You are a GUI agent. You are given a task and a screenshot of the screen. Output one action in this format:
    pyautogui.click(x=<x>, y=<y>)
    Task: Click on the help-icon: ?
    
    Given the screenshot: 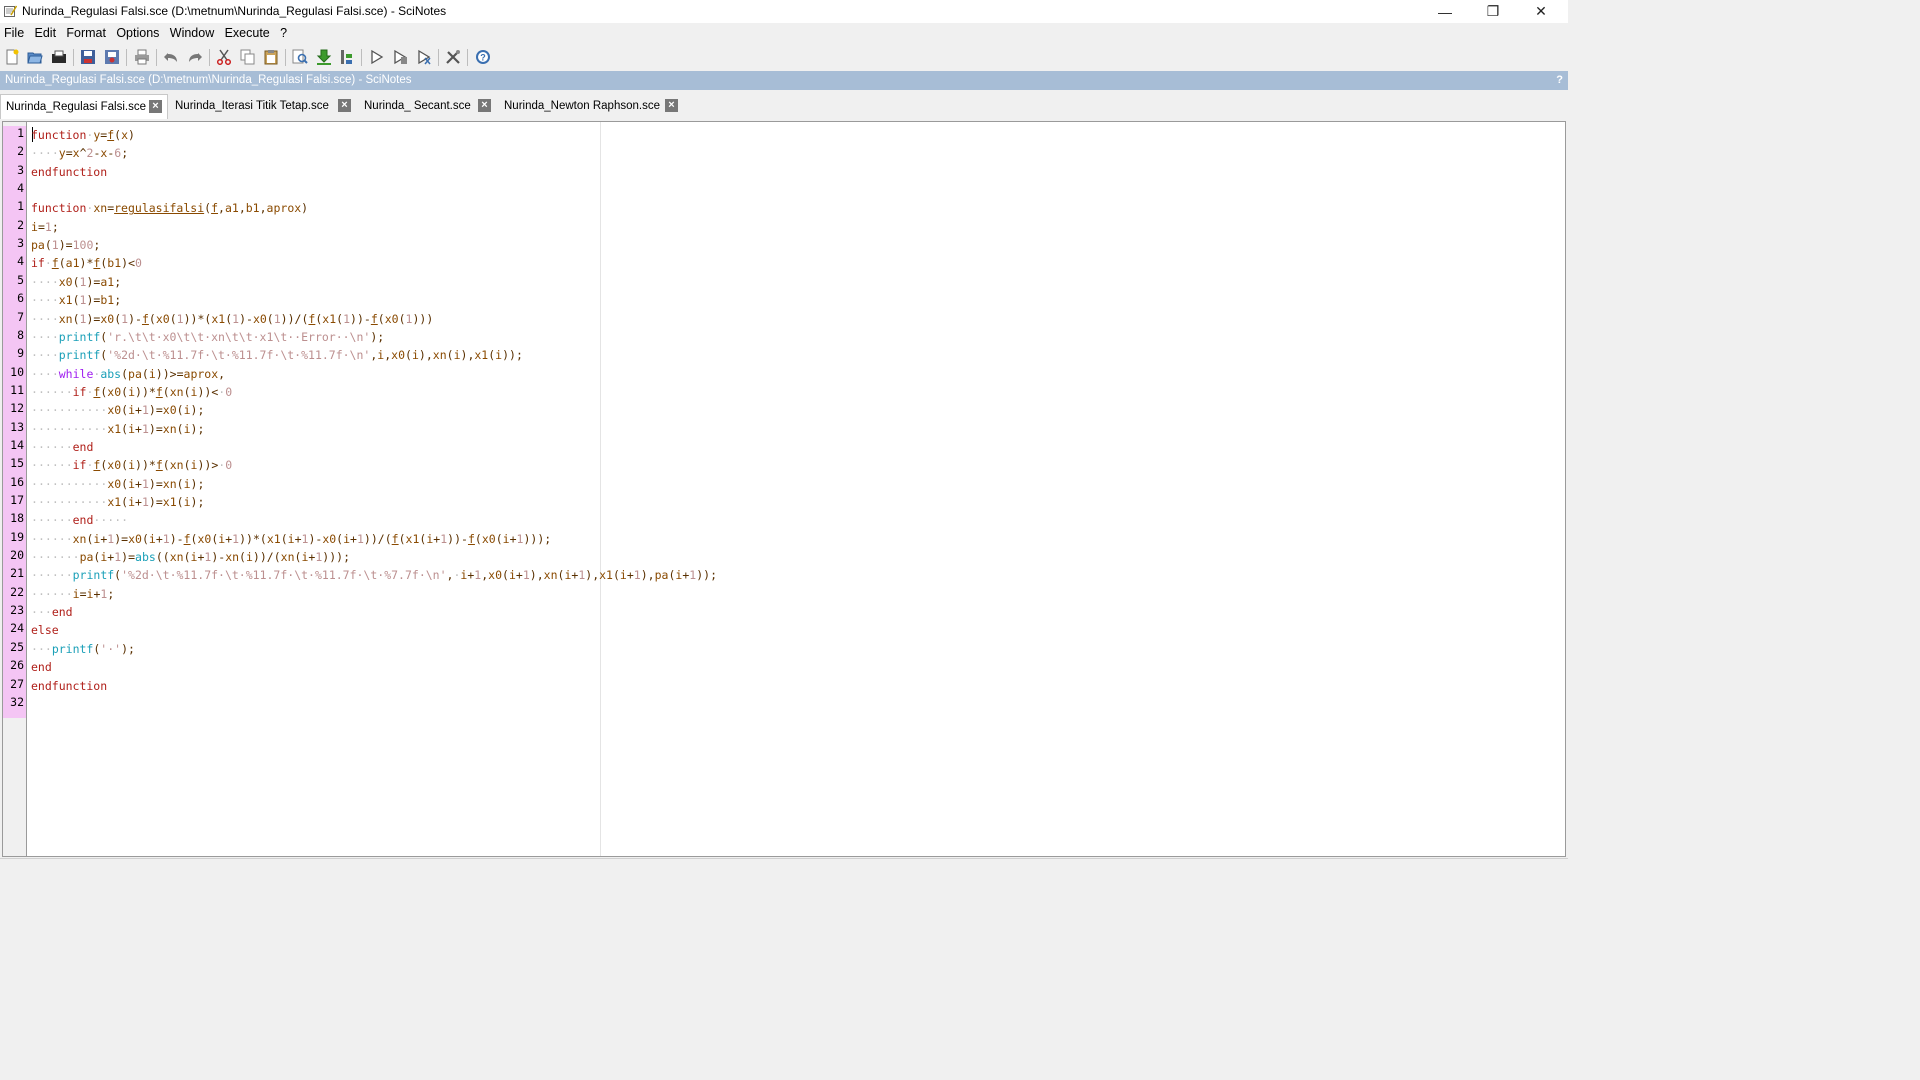 What is the action you would take?
    pyautogui.click(x=483, y=57)
    